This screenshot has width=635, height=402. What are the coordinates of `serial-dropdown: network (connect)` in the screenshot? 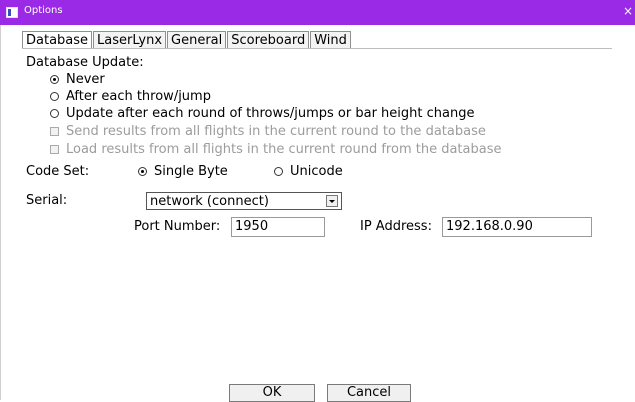 It's located at (244, 201).